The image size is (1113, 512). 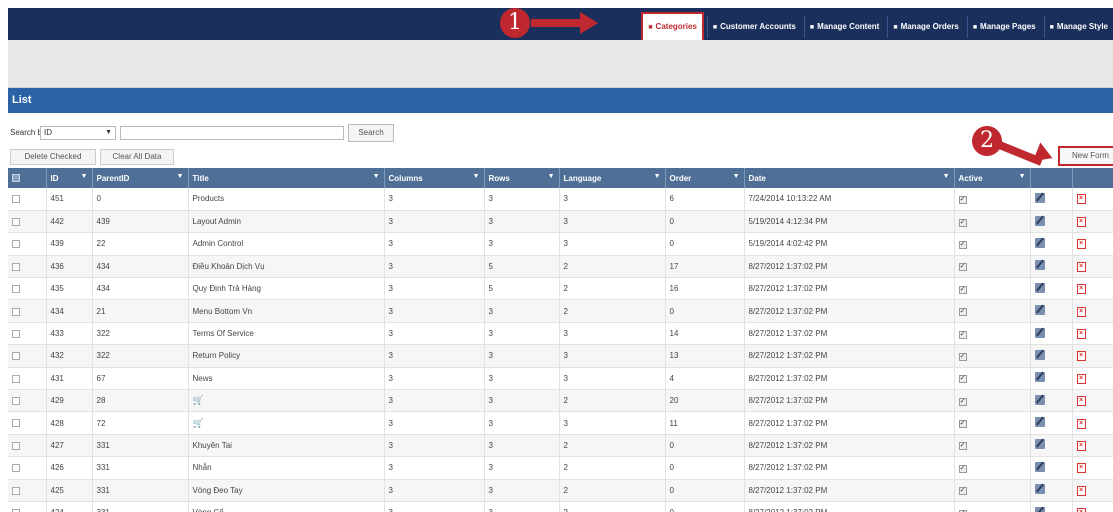 What do you see at coordinates (612, 178) in the screenshot?
I see `column-header-language: Language ▼` at bounding box center [612, 178].